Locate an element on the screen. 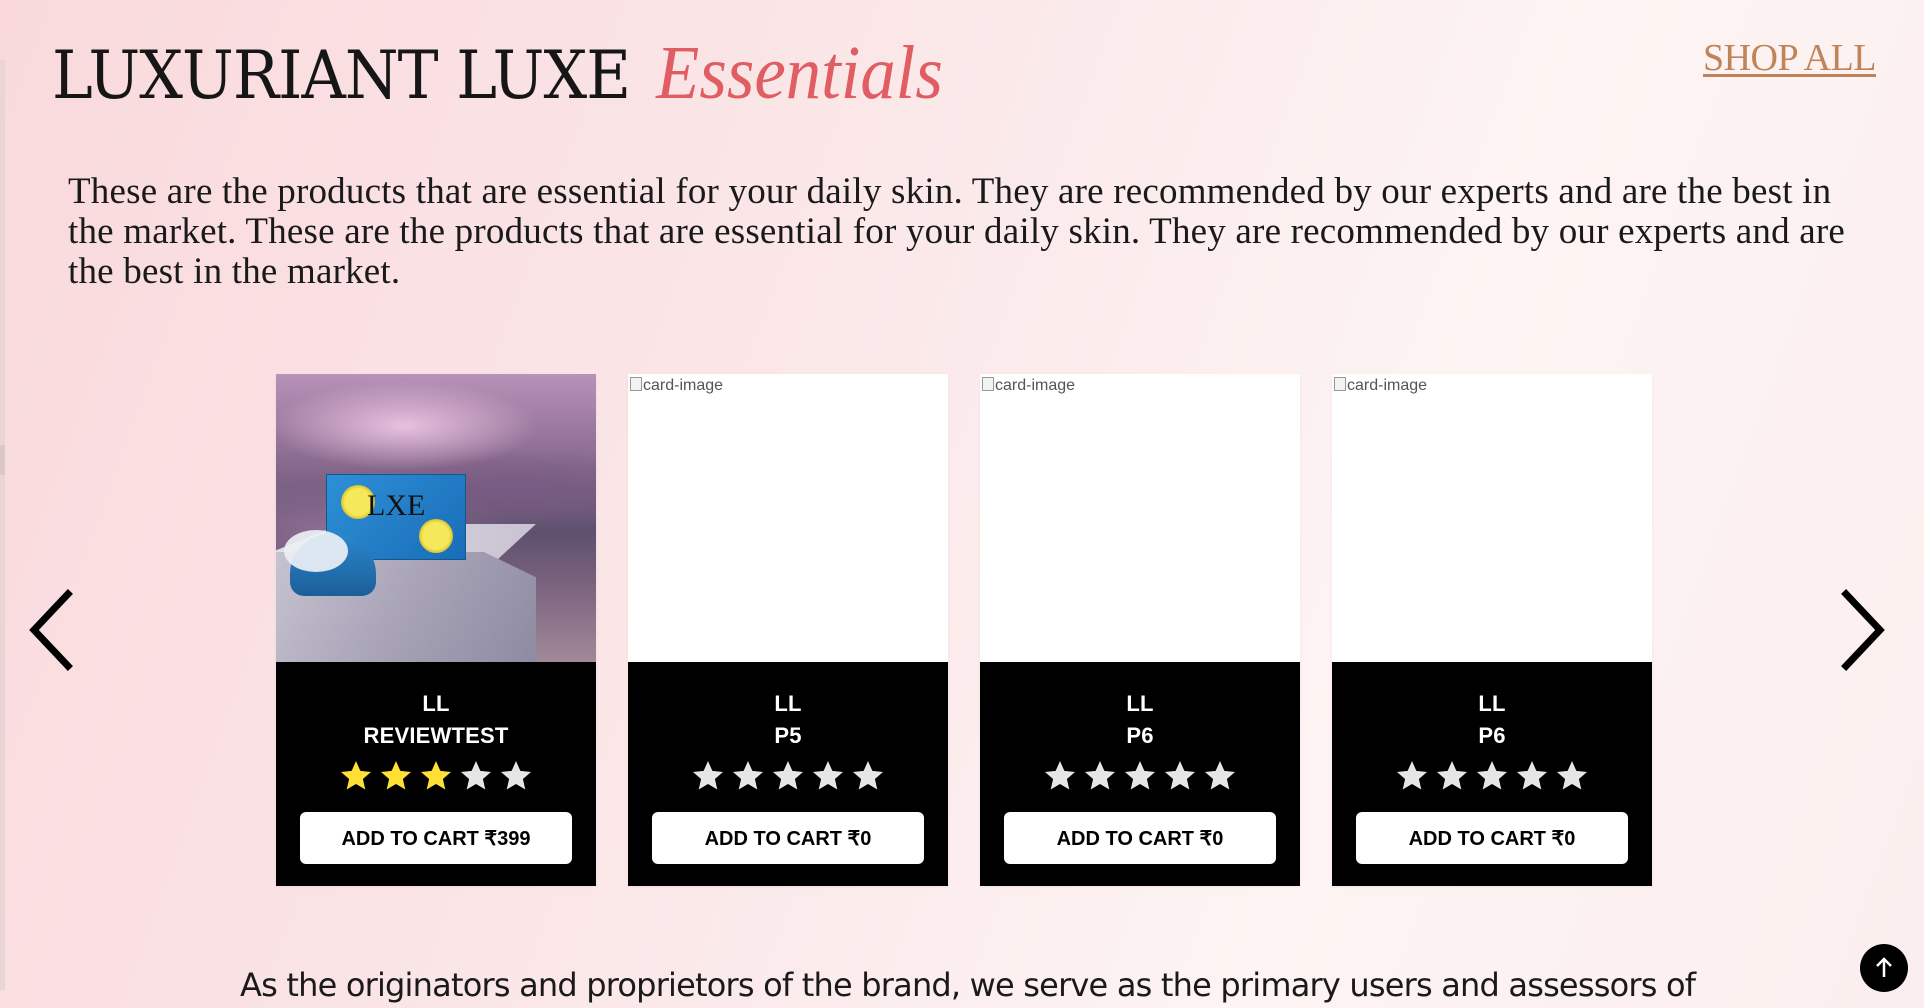  product-photo: LXE is located at coordinates (436, 518).